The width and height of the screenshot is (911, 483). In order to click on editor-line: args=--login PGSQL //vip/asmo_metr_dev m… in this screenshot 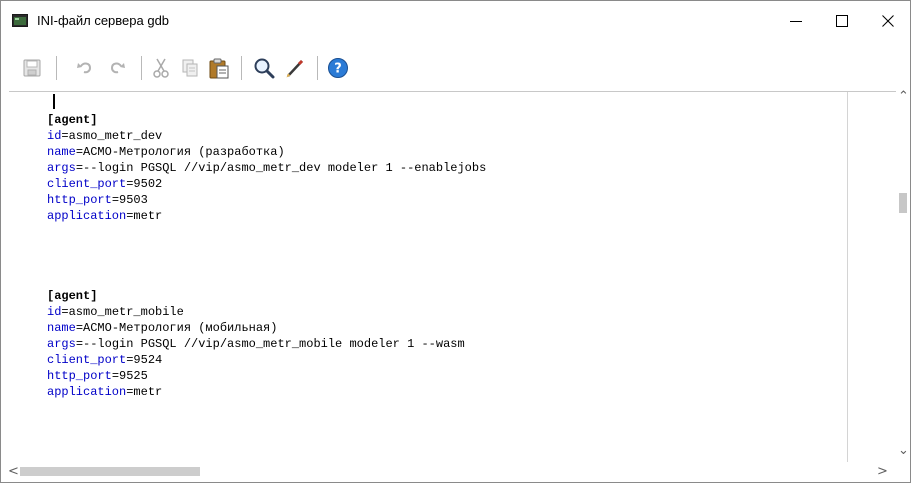, I will do `click(442, 168)`.